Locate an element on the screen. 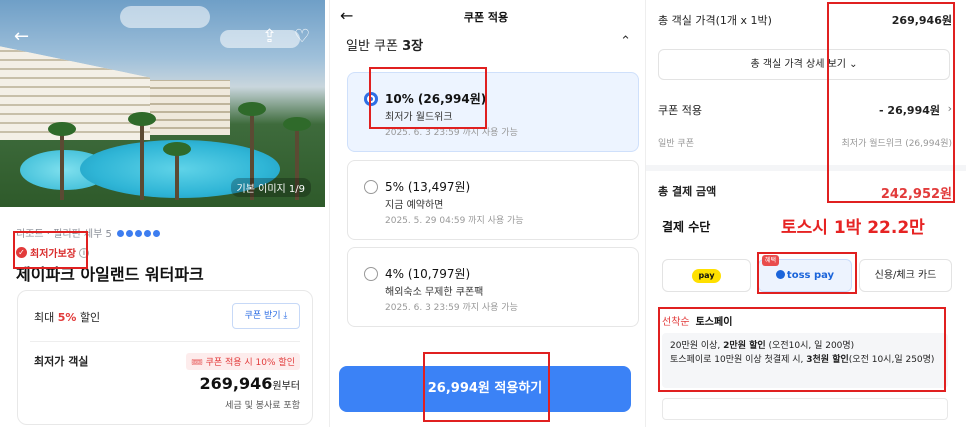  lowest-price-badge: ✓ 최저가보장 i is located at coordinates (52, 252).